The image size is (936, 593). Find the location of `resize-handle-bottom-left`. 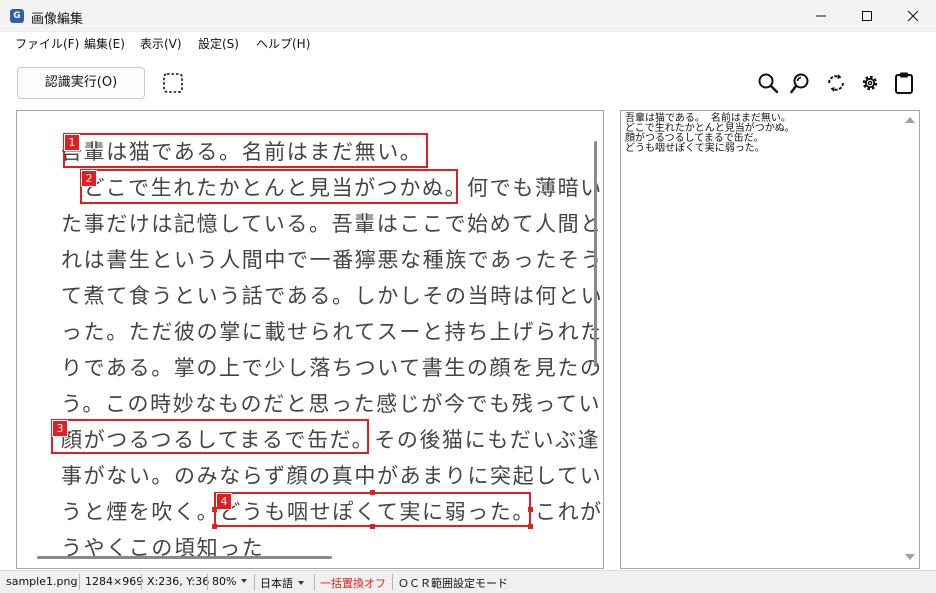

resize-handle-bottom-left is located at coordinates (214, 526).